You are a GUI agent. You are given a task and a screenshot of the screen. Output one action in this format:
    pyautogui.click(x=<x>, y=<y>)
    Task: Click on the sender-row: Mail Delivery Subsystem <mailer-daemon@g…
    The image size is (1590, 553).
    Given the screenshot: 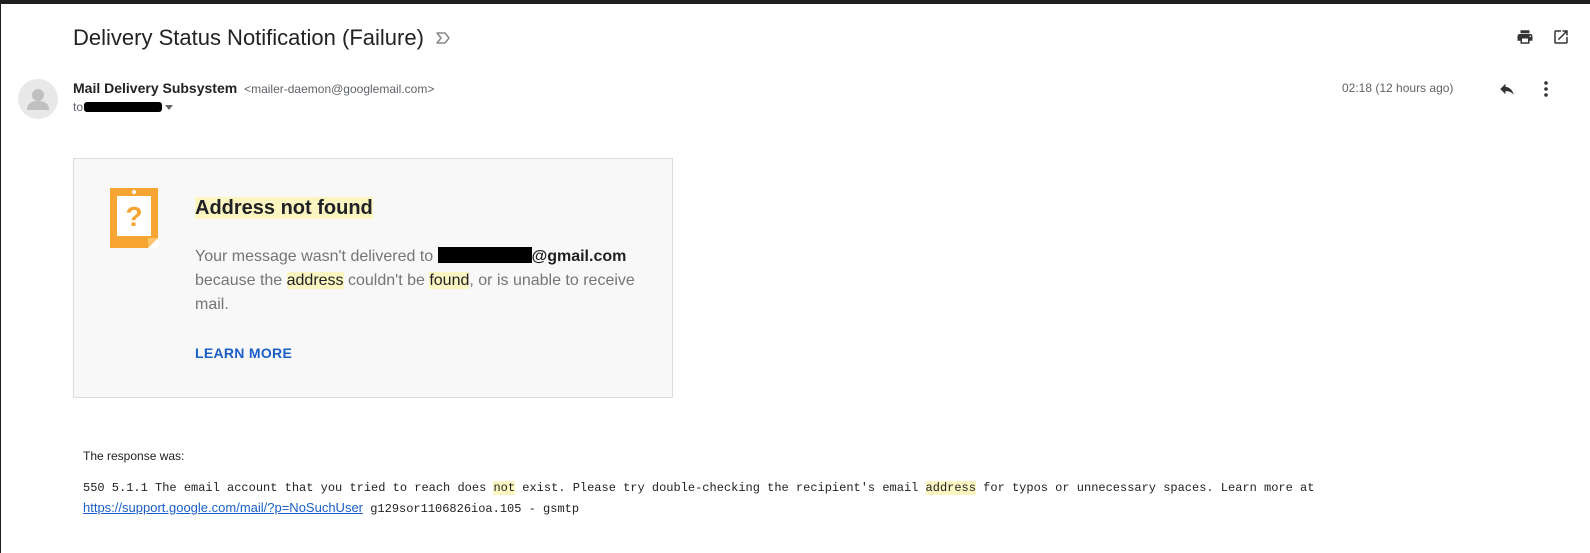 What is the action you would take?
    pyautogui.click(x=253, y=88)
    